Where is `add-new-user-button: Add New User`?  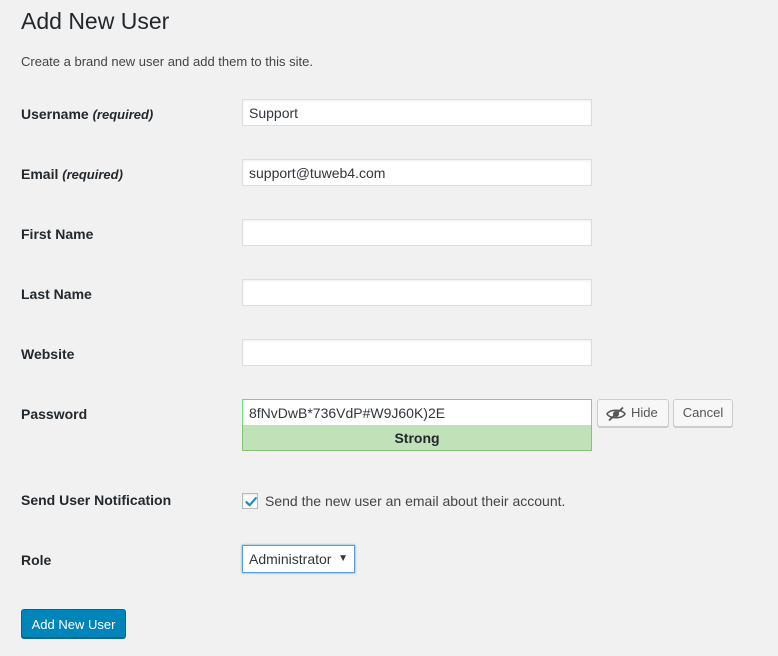
add-new-user-button: Add New User is located at coordinates (73, 623).